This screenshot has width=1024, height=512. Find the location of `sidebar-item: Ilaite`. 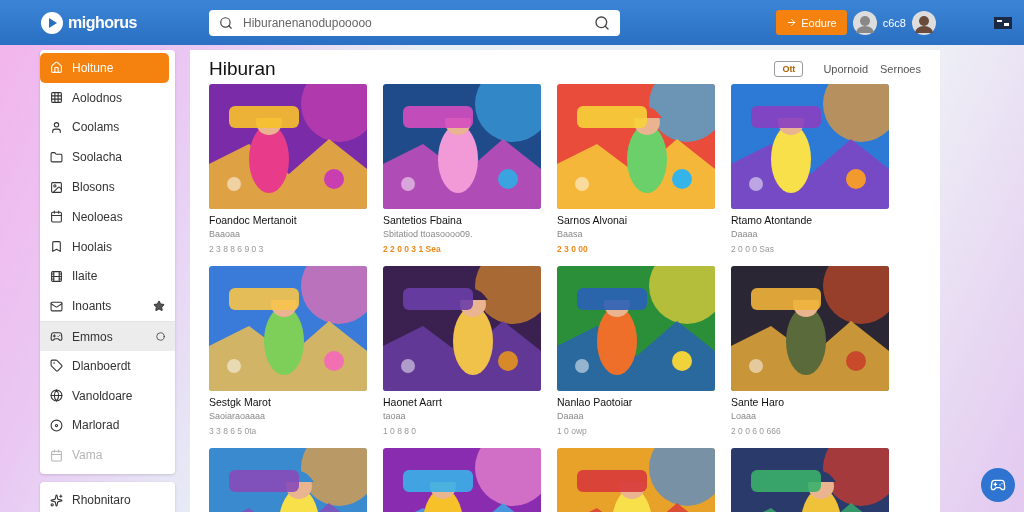

sidebar-item: Ilaite is located at coordinates (107, 276).